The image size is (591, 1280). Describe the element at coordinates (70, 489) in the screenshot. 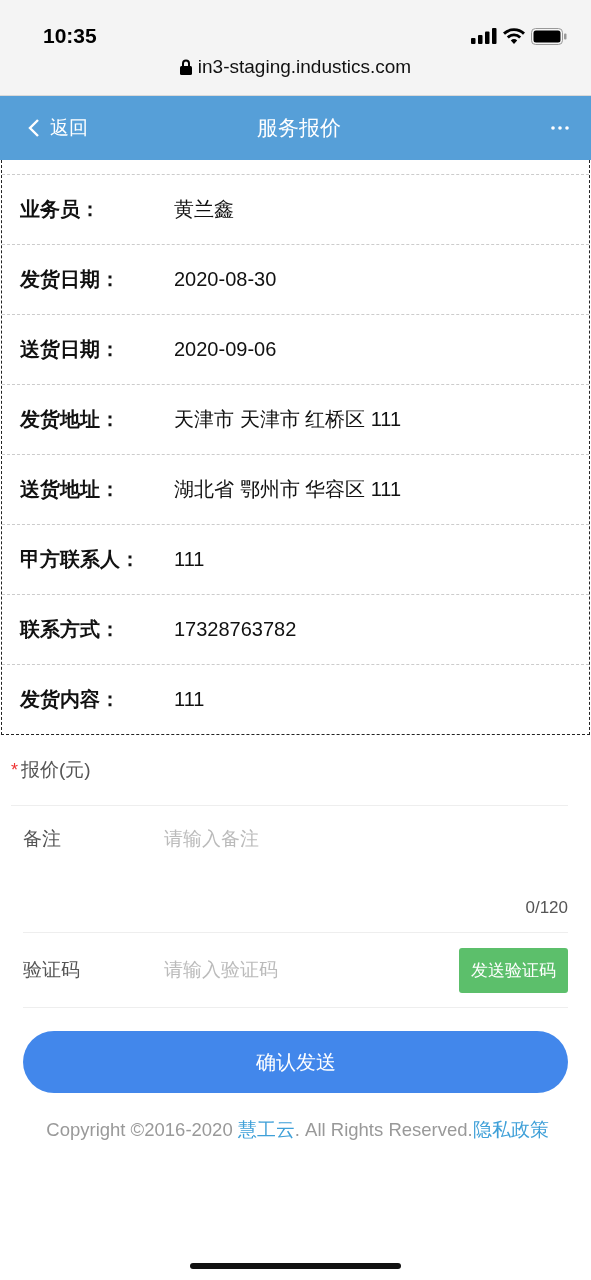

I see `field-label: 送货地址：` at that location.